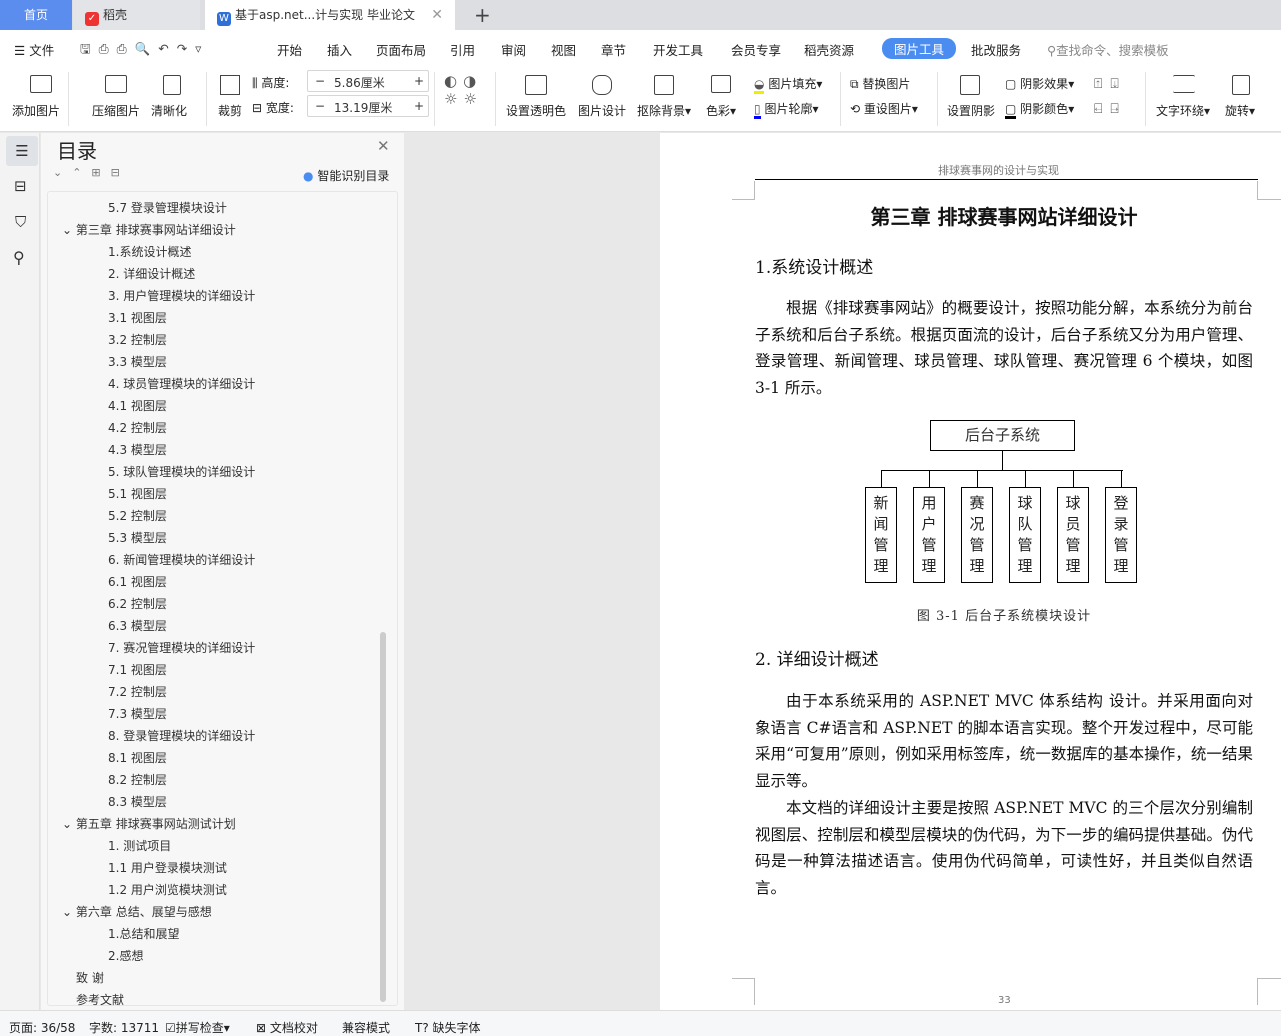 This screenshot has height=1036, width=1281. Describe the element at coordinates (678, 49) in the screenshot. I see `menu-developer: 开发工具` at that location.